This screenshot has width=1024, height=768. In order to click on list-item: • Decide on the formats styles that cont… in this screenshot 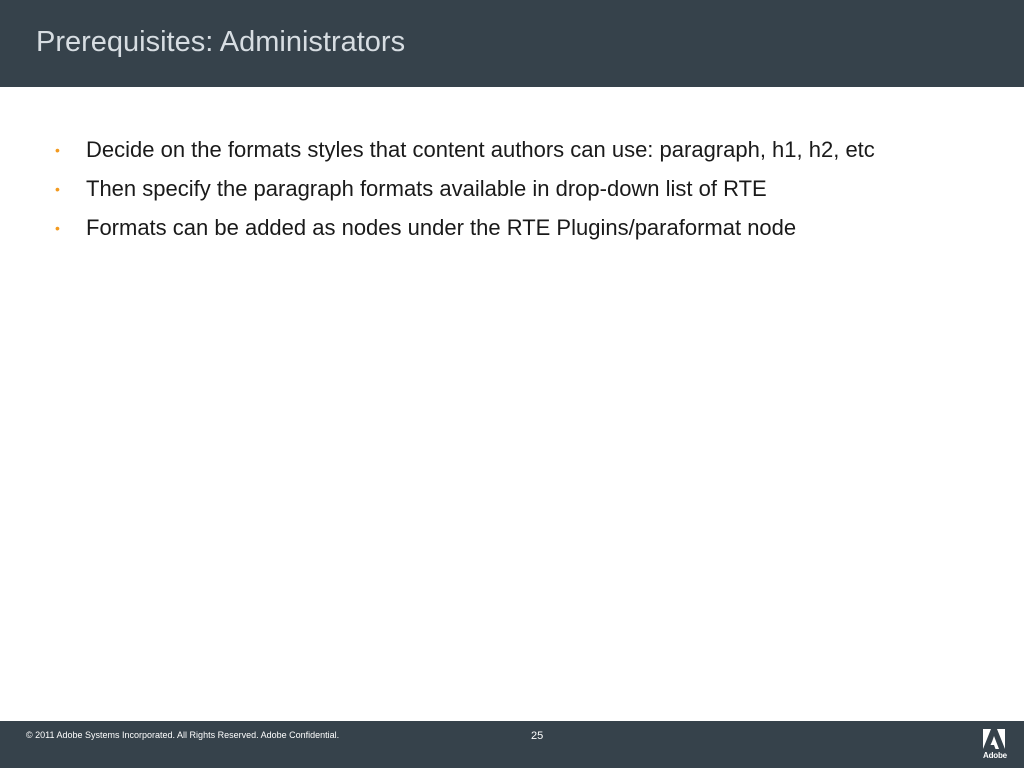, I will do `click(463, 151)`.